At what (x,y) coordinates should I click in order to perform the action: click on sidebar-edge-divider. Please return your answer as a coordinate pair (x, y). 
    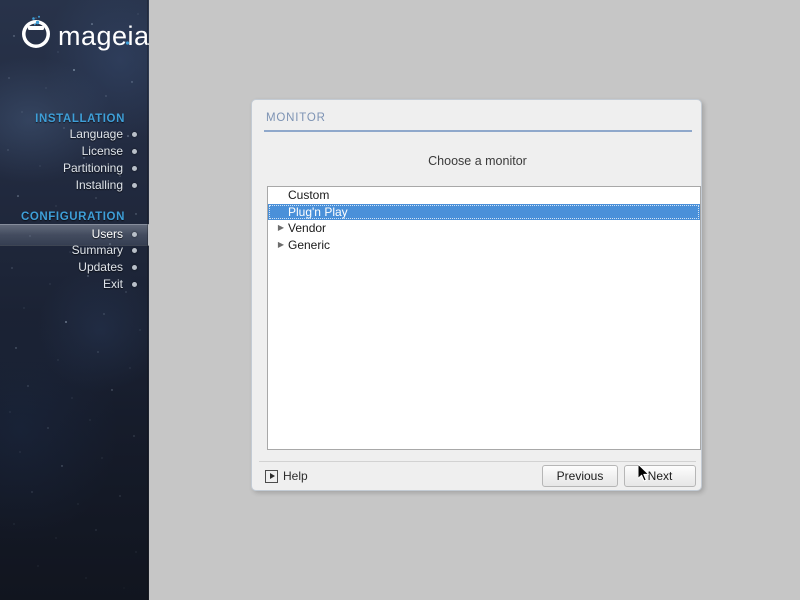
    Looking at the image, I should click on (148, 300).